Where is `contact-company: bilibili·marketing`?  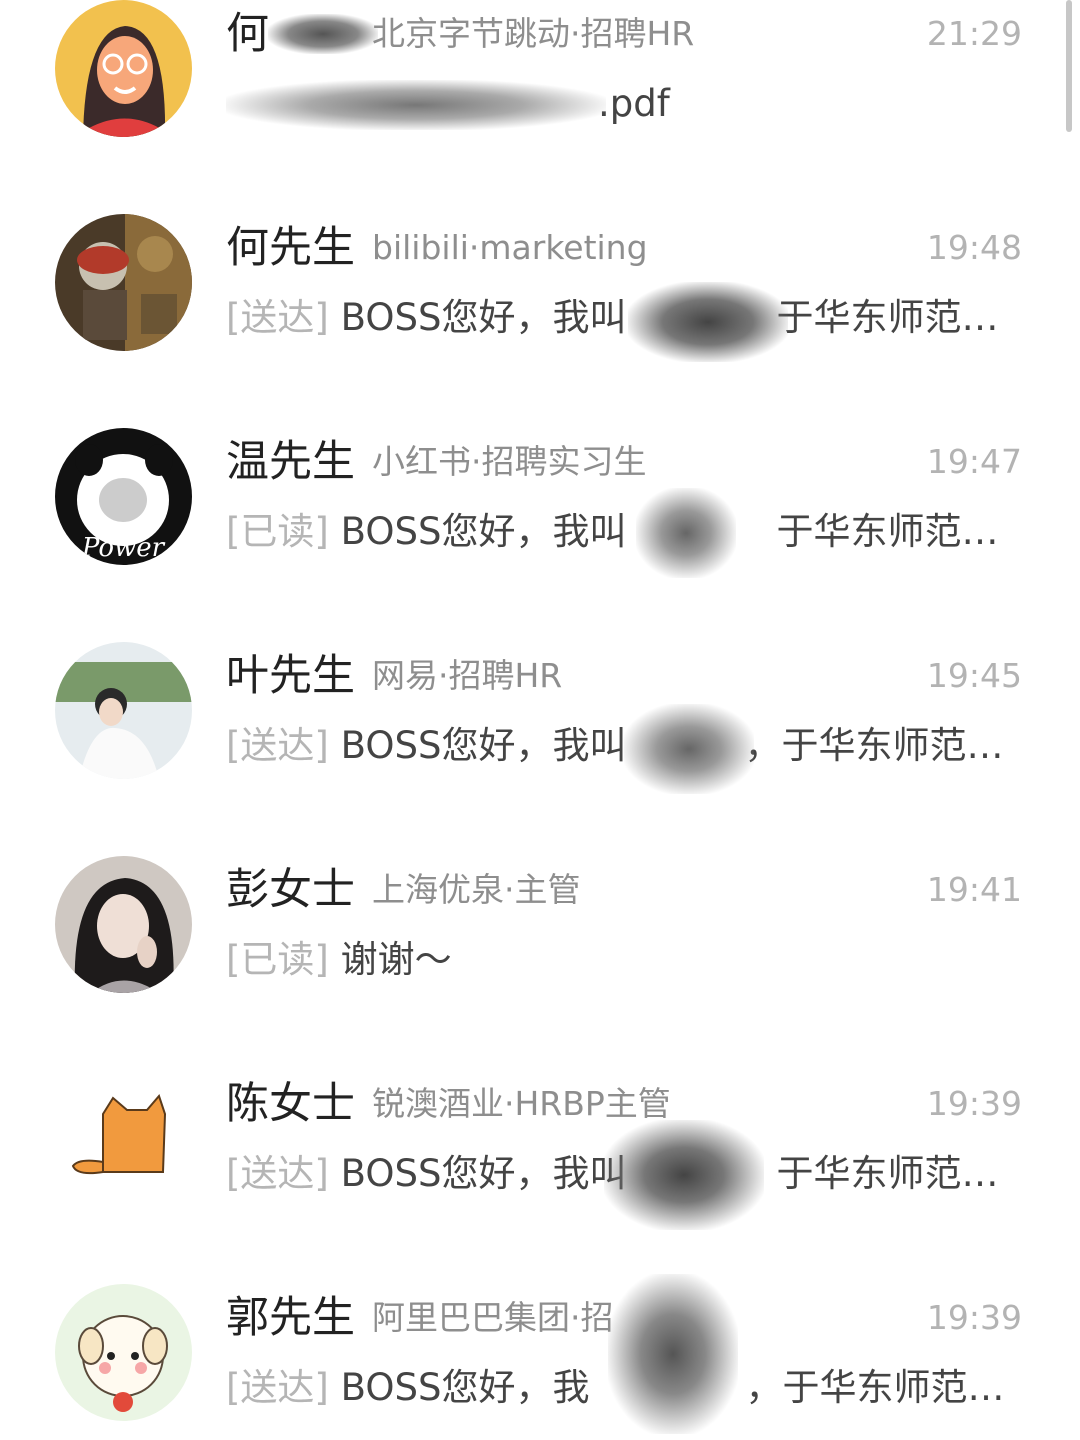
contact-company: bilibili·marketing is located at coordinates (510, 247).